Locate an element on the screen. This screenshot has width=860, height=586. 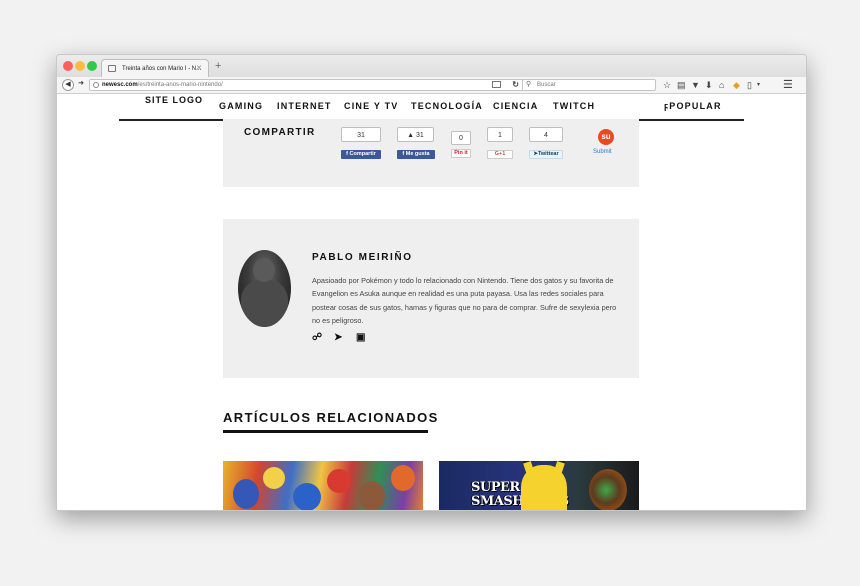
facebook-like-count: ▲ 31 is located at coordinates (415, 134).